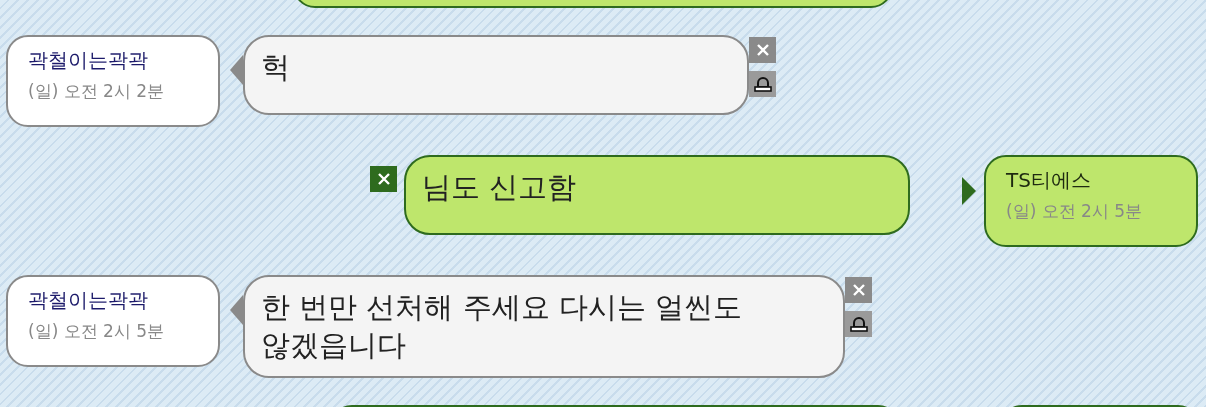 This screenshot has width=1206, height=407. Describe the element at coordinates (275, 67) in the screenshot. I see `message-text: 헉` at that location.